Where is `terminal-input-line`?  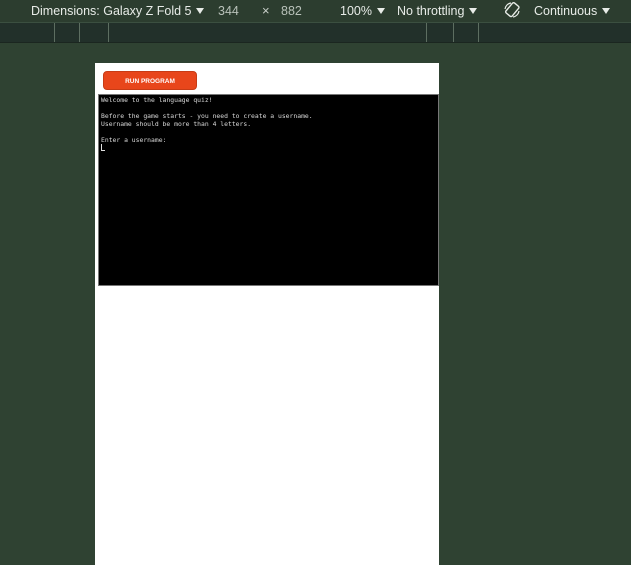
terminal-input-line is located at coordinates (268, 148).